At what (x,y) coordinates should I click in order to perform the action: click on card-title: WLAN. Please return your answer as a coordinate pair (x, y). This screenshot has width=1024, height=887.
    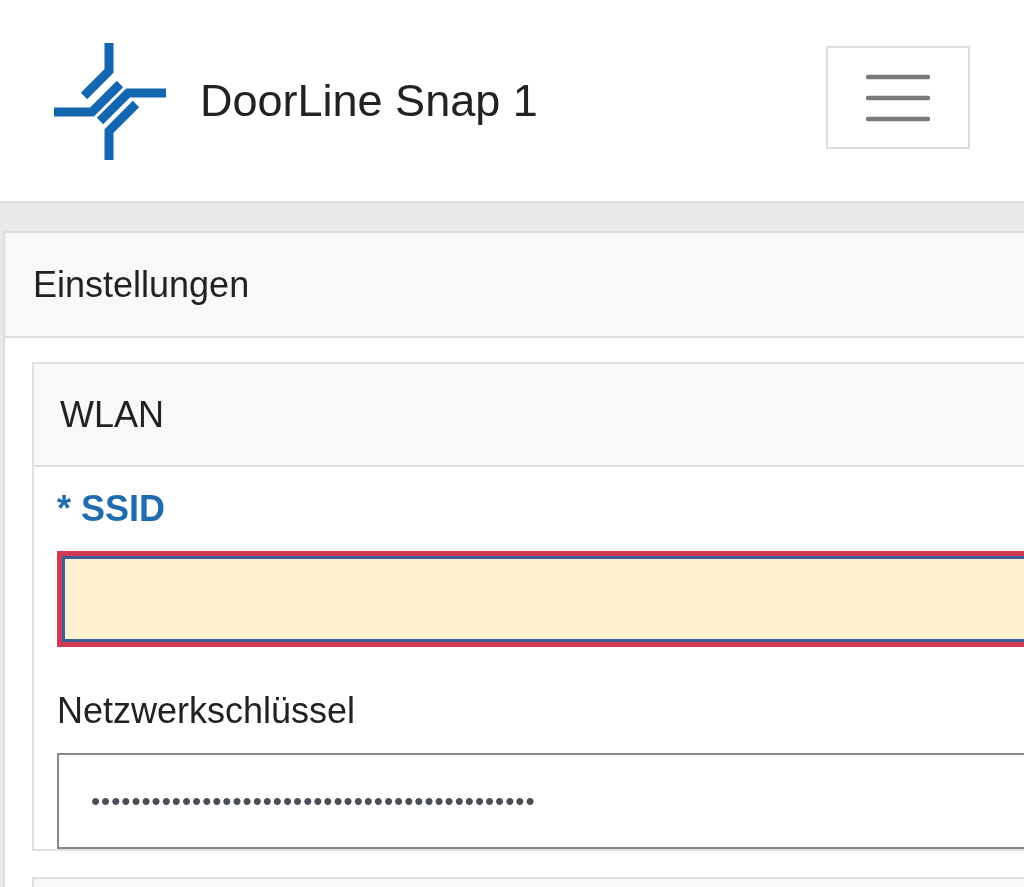
    Looking at the image, I should click on (112, 414).